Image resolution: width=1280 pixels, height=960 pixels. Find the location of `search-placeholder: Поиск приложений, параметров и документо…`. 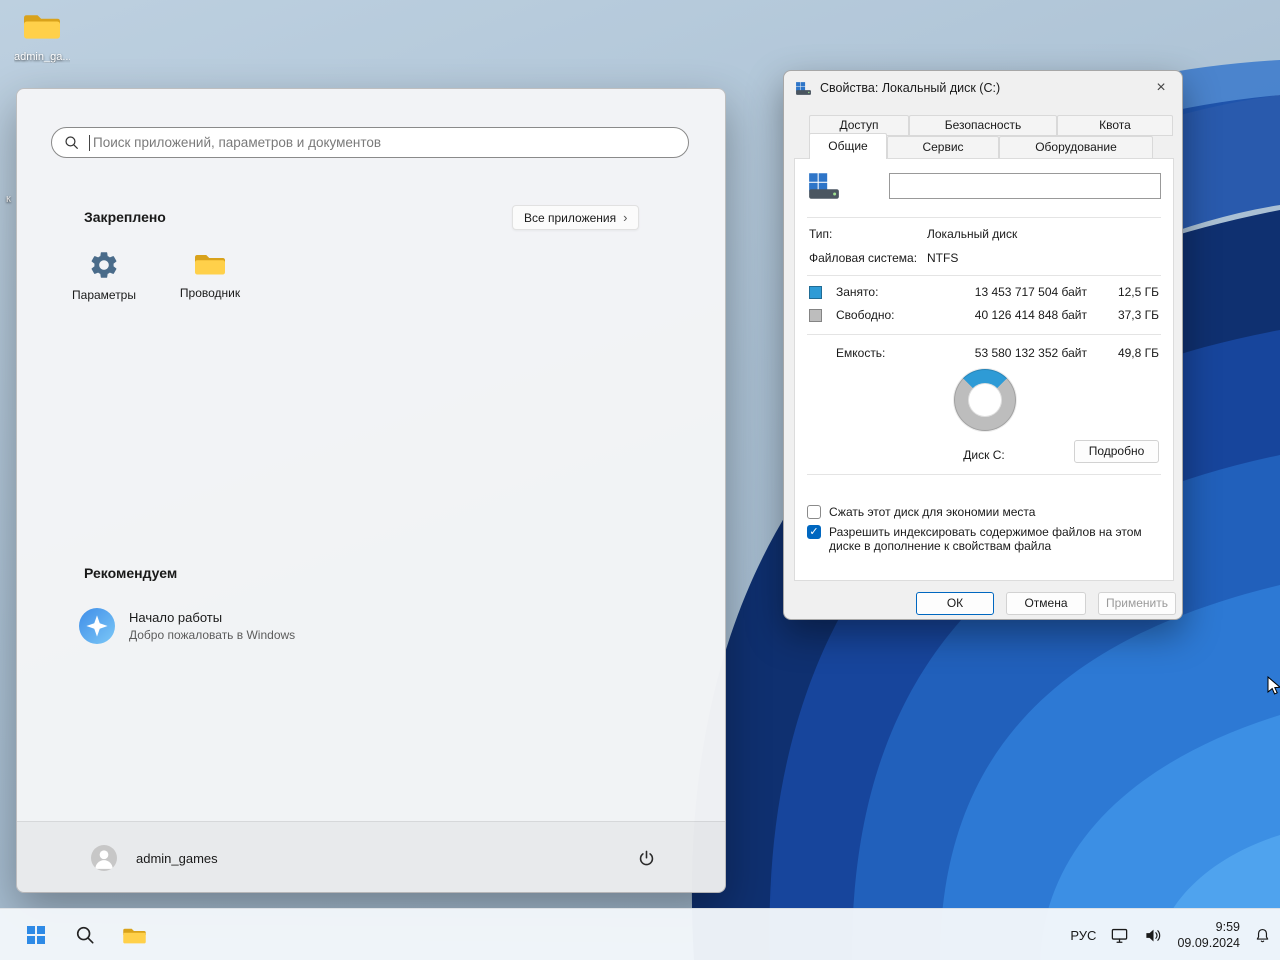

search-placeholder: Поиск приложений, параметров и документо… is located at coordinates (237, 142).